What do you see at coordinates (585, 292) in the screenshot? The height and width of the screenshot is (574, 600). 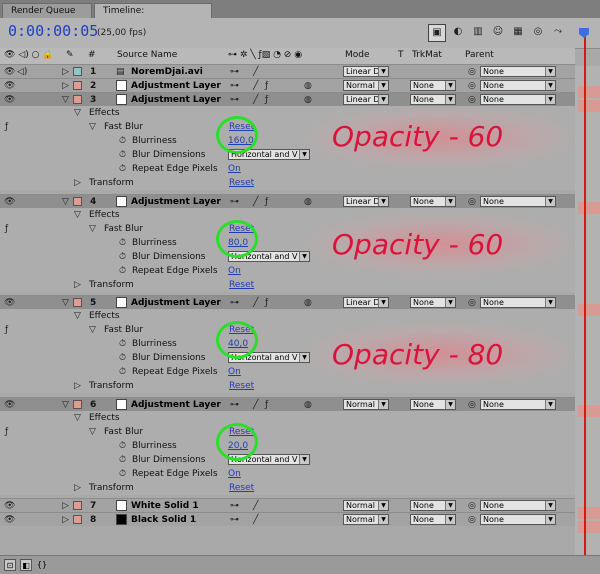 I see `current-time-indicator` at bounding box center [585, 292].